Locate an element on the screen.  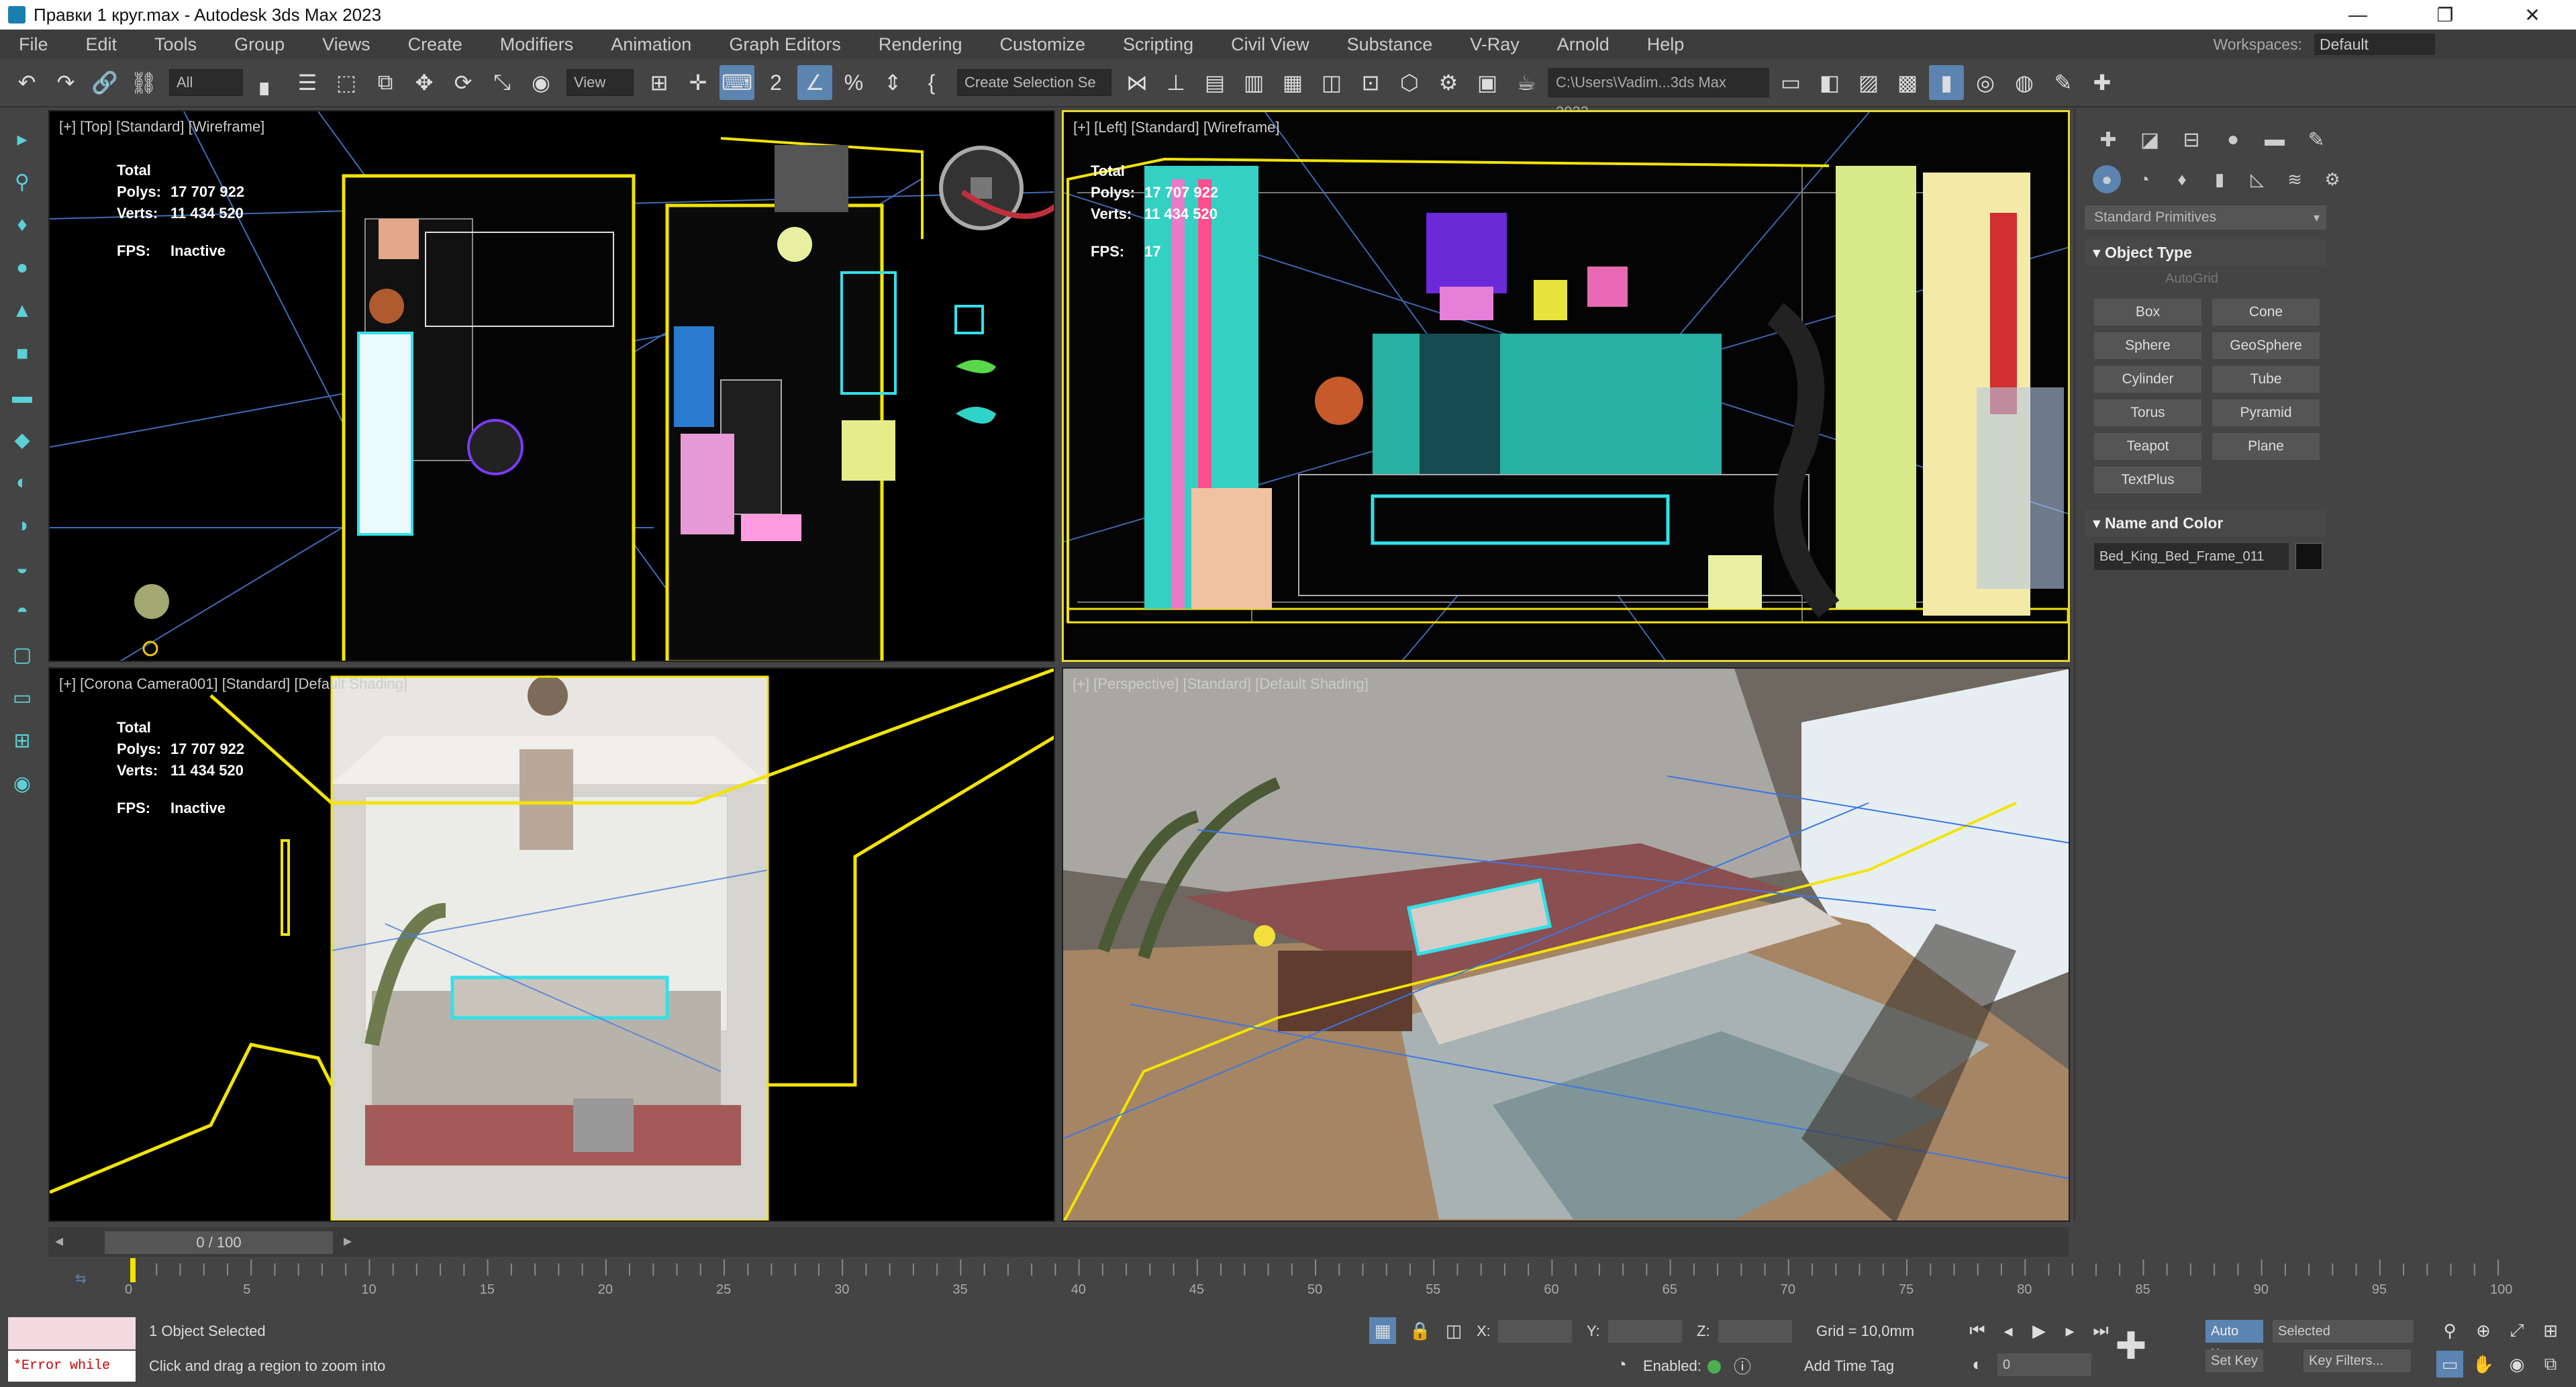
menu-edit: Edit is located at coordinates (101, 45).